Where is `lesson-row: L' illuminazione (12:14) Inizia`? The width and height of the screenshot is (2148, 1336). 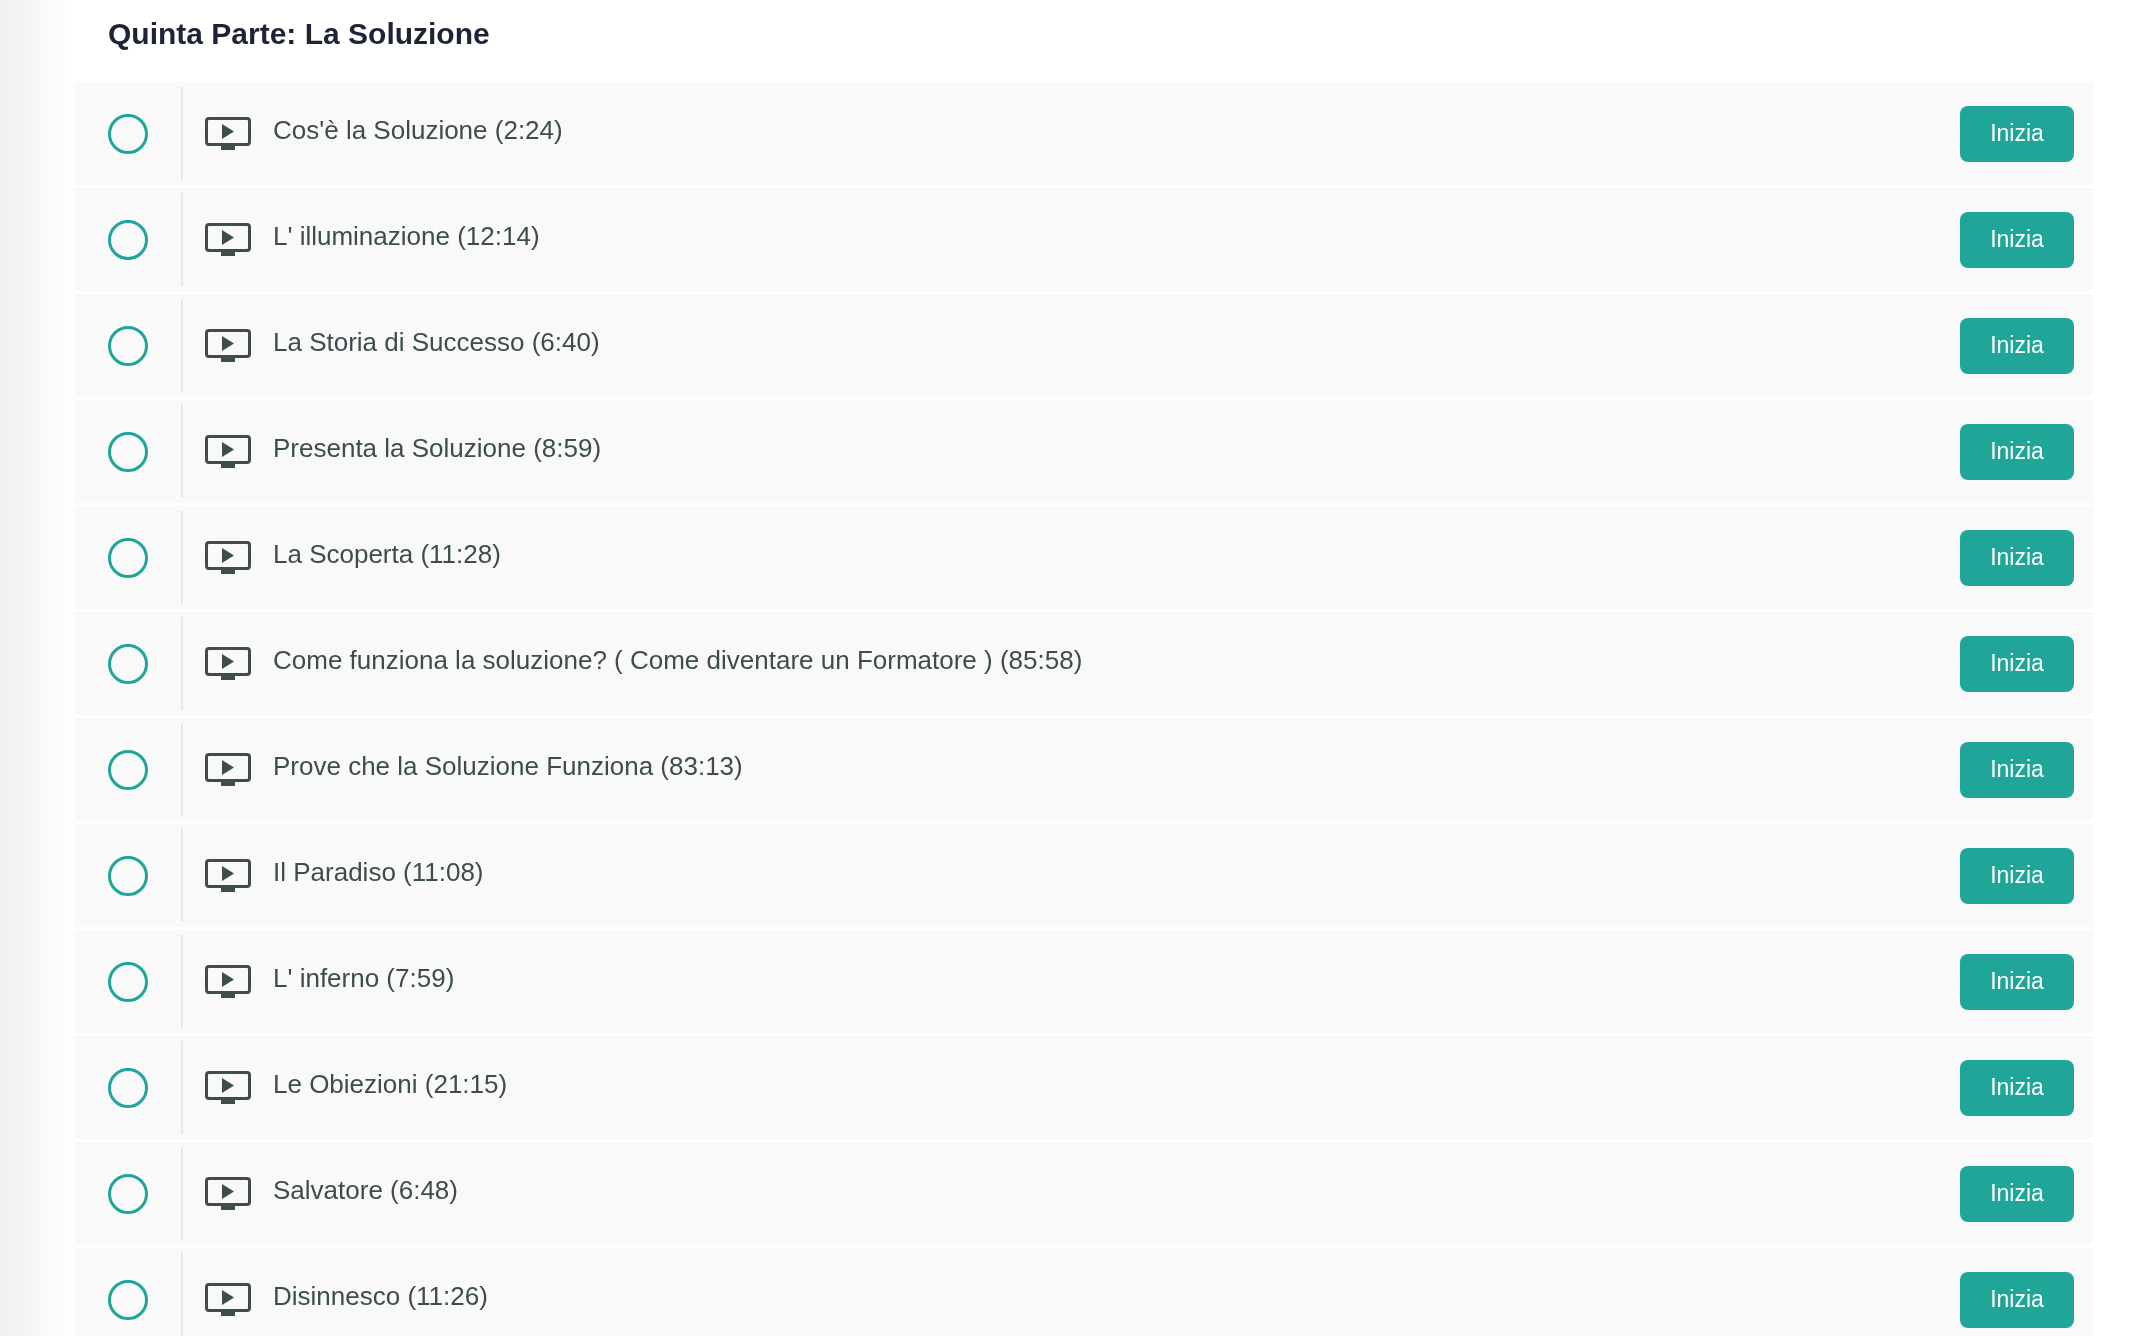
lesson-row: L' illuminazione (12:14) Inizia is located at coordinates (1084, 239).